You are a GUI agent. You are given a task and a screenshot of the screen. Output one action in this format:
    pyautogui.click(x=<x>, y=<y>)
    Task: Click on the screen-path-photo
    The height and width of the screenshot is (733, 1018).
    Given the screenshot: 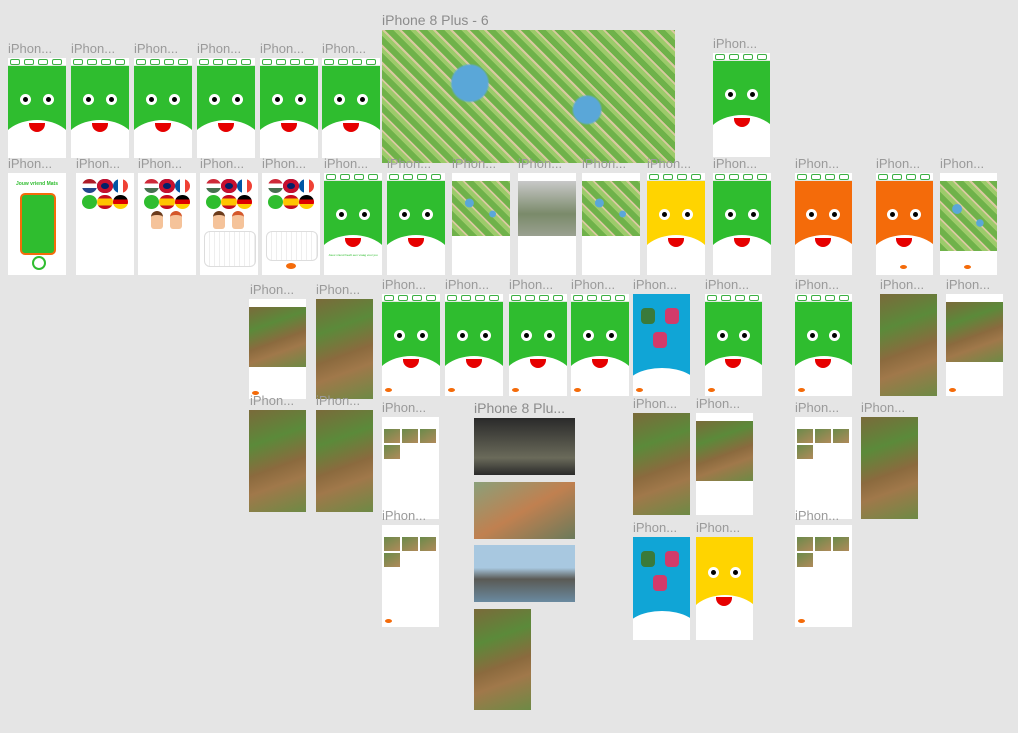 What is the action you would take?
    pyautogui.click(x=547, y=224)
    